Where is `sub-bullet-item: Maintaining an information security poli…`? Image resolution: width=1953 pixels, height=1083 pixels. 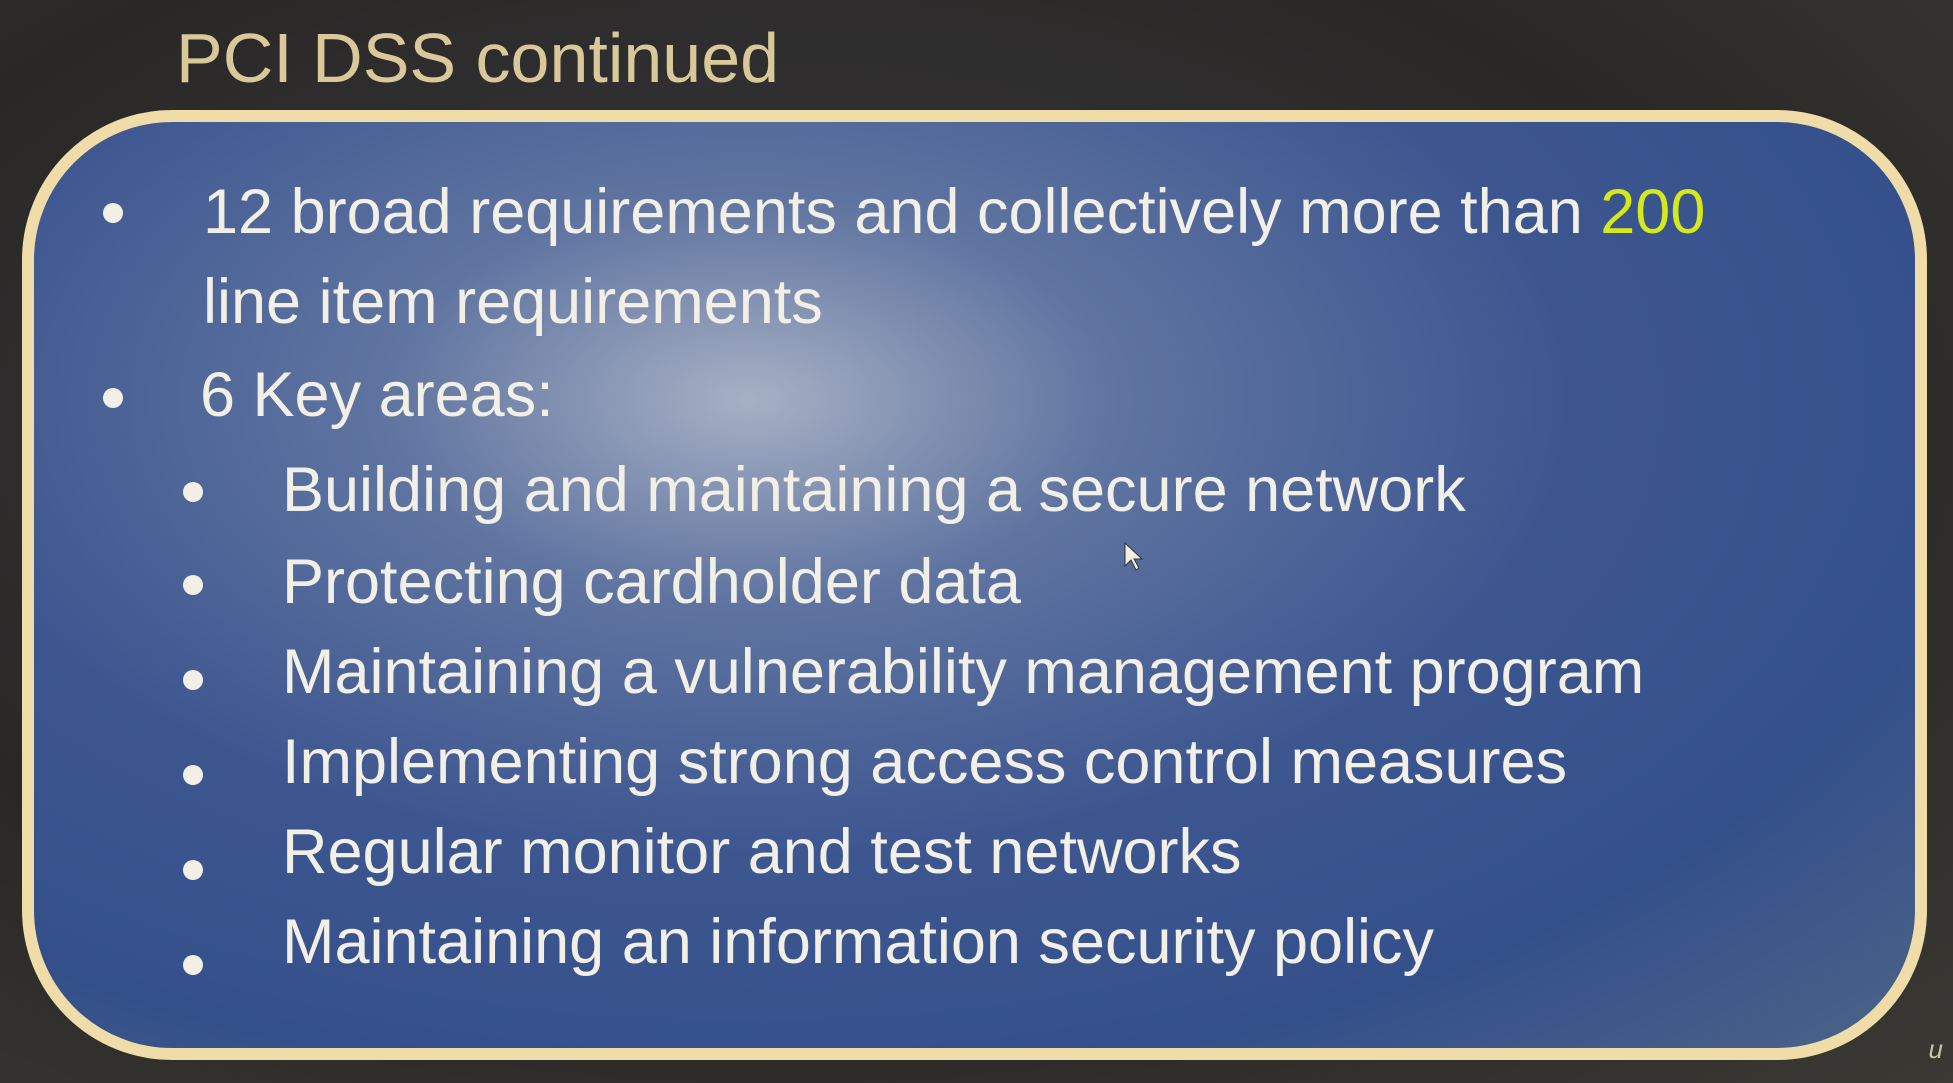
sub-bullet-item: Maintaining an information security poli… is located at coordinates (858, 942).